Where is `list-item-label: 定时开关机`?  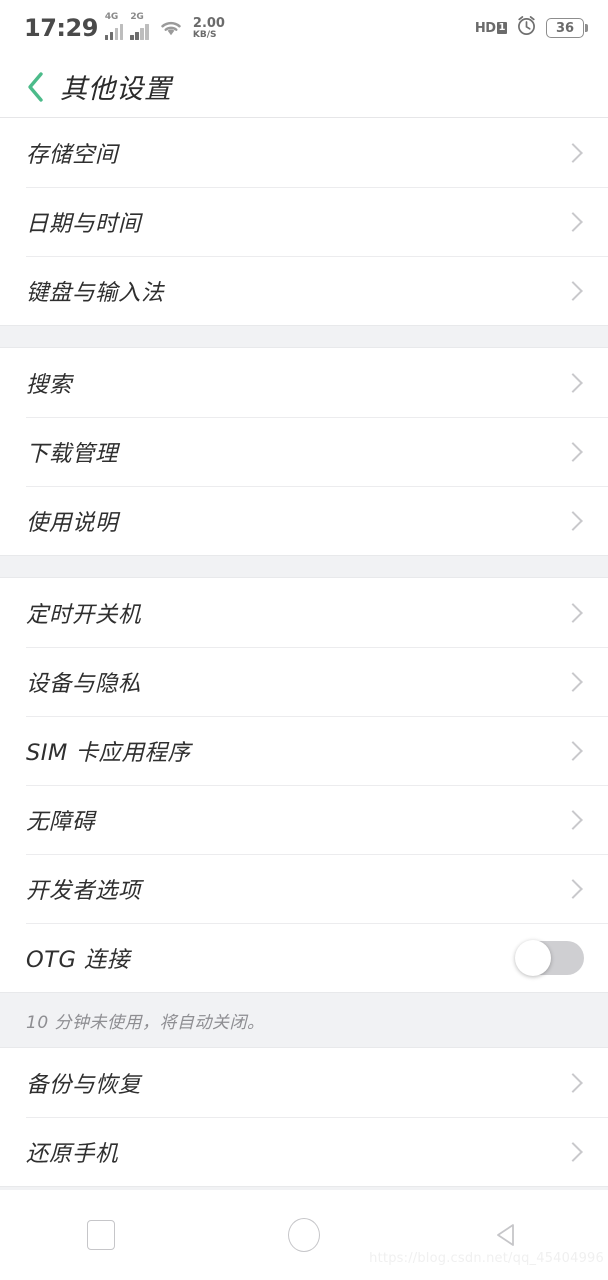 list-item-label: 定时开关机 is located at coordinates (84, 614).